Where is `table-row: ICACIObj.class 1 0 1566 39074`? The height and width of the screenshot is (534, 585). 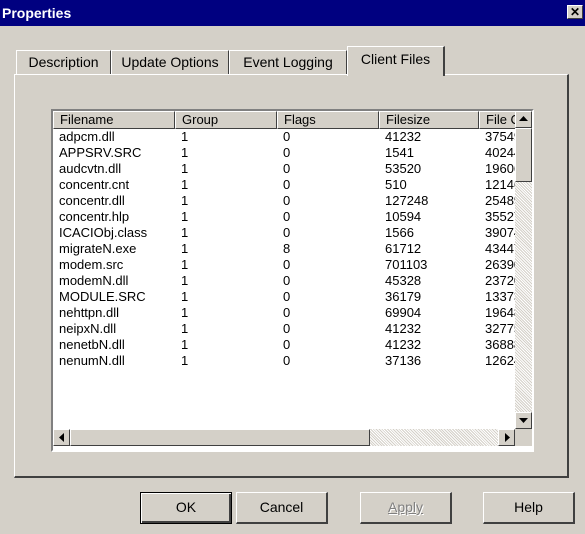
table-row: ICACIObj.class 1 0 1566 39074 is located at coordinates (284, 233).